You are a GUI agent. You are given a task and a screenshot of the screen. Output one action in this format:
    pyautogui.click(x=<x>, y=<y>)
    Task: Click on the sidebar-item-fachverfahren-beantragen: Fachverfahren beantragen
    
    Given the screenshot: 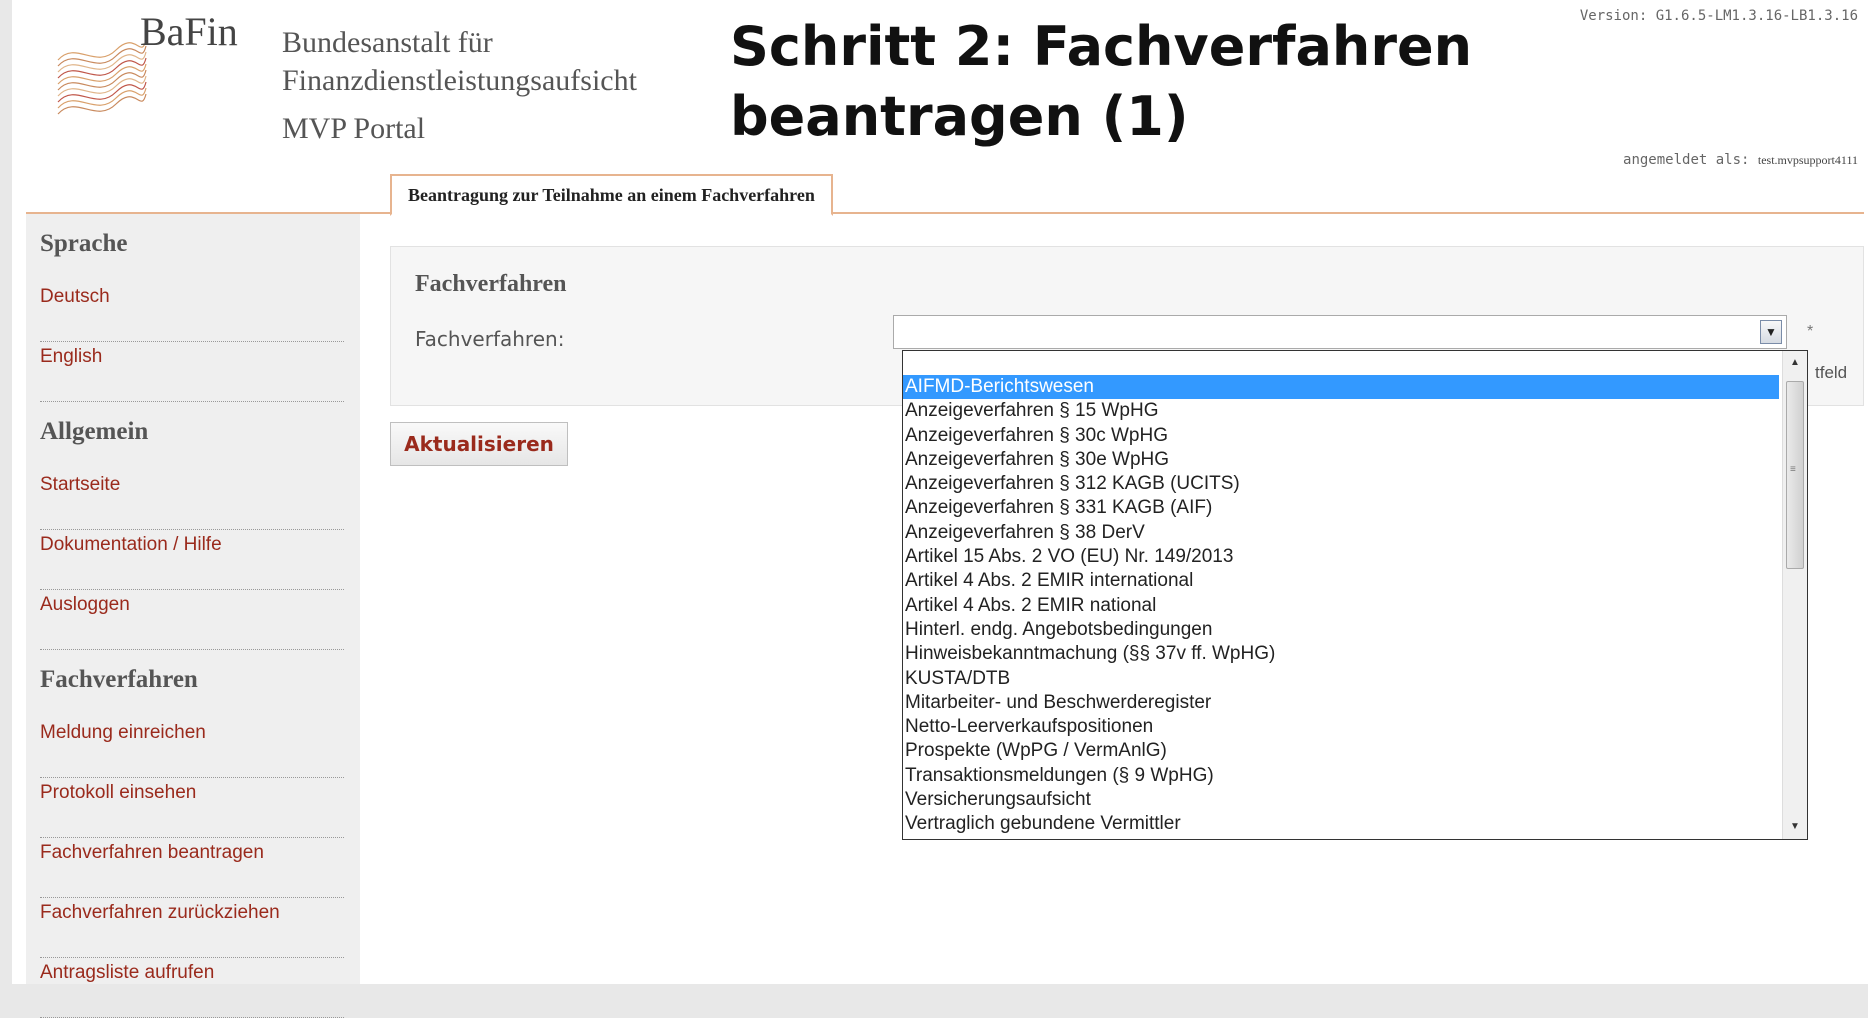 What is the action you would take?
    pyautogui.click(x=192, y=869)
    